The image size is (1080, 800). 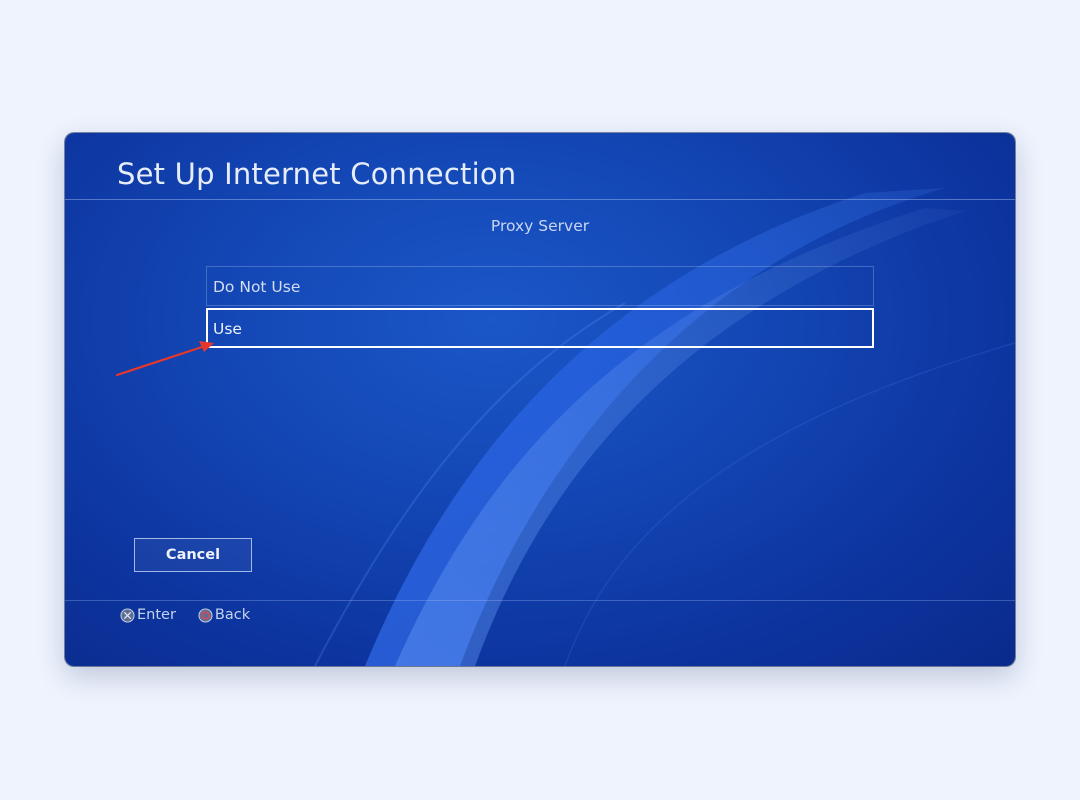 I want to click on page-title: Set Up Internet Connection, so click(x=317, y=174).